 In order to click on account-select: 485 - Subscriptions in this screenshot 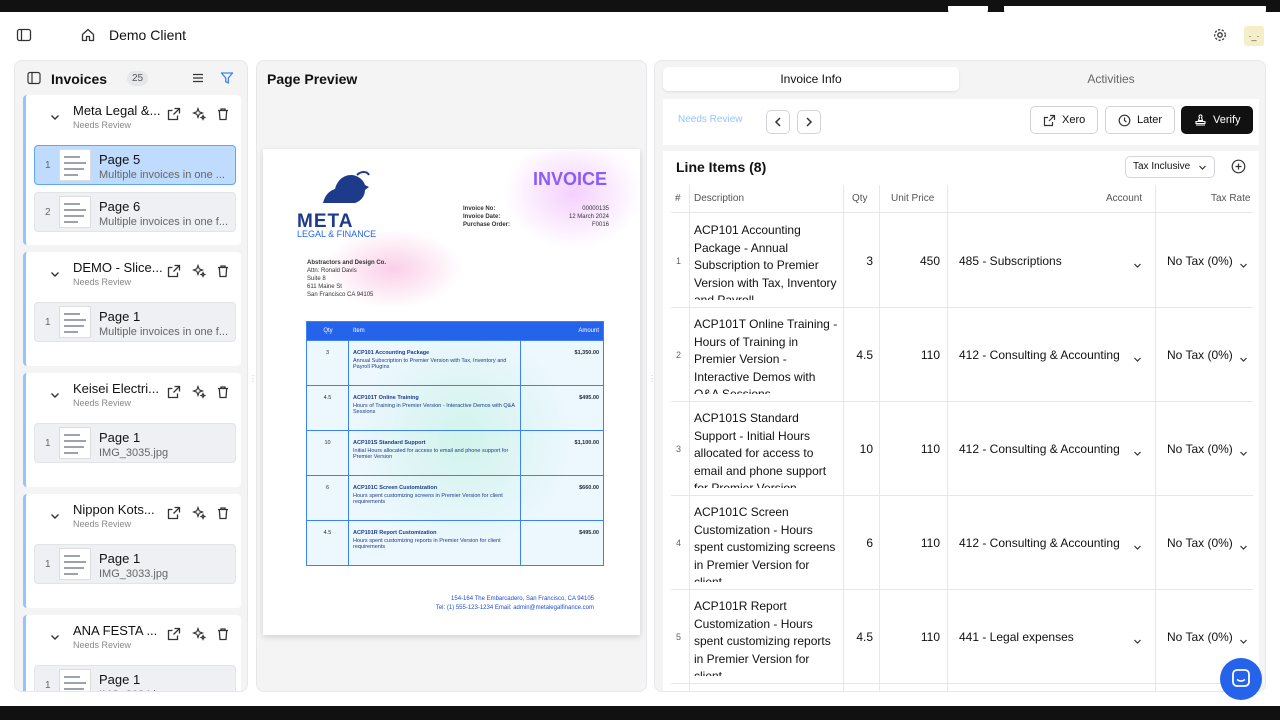, I will do `click(1053, 261)`.